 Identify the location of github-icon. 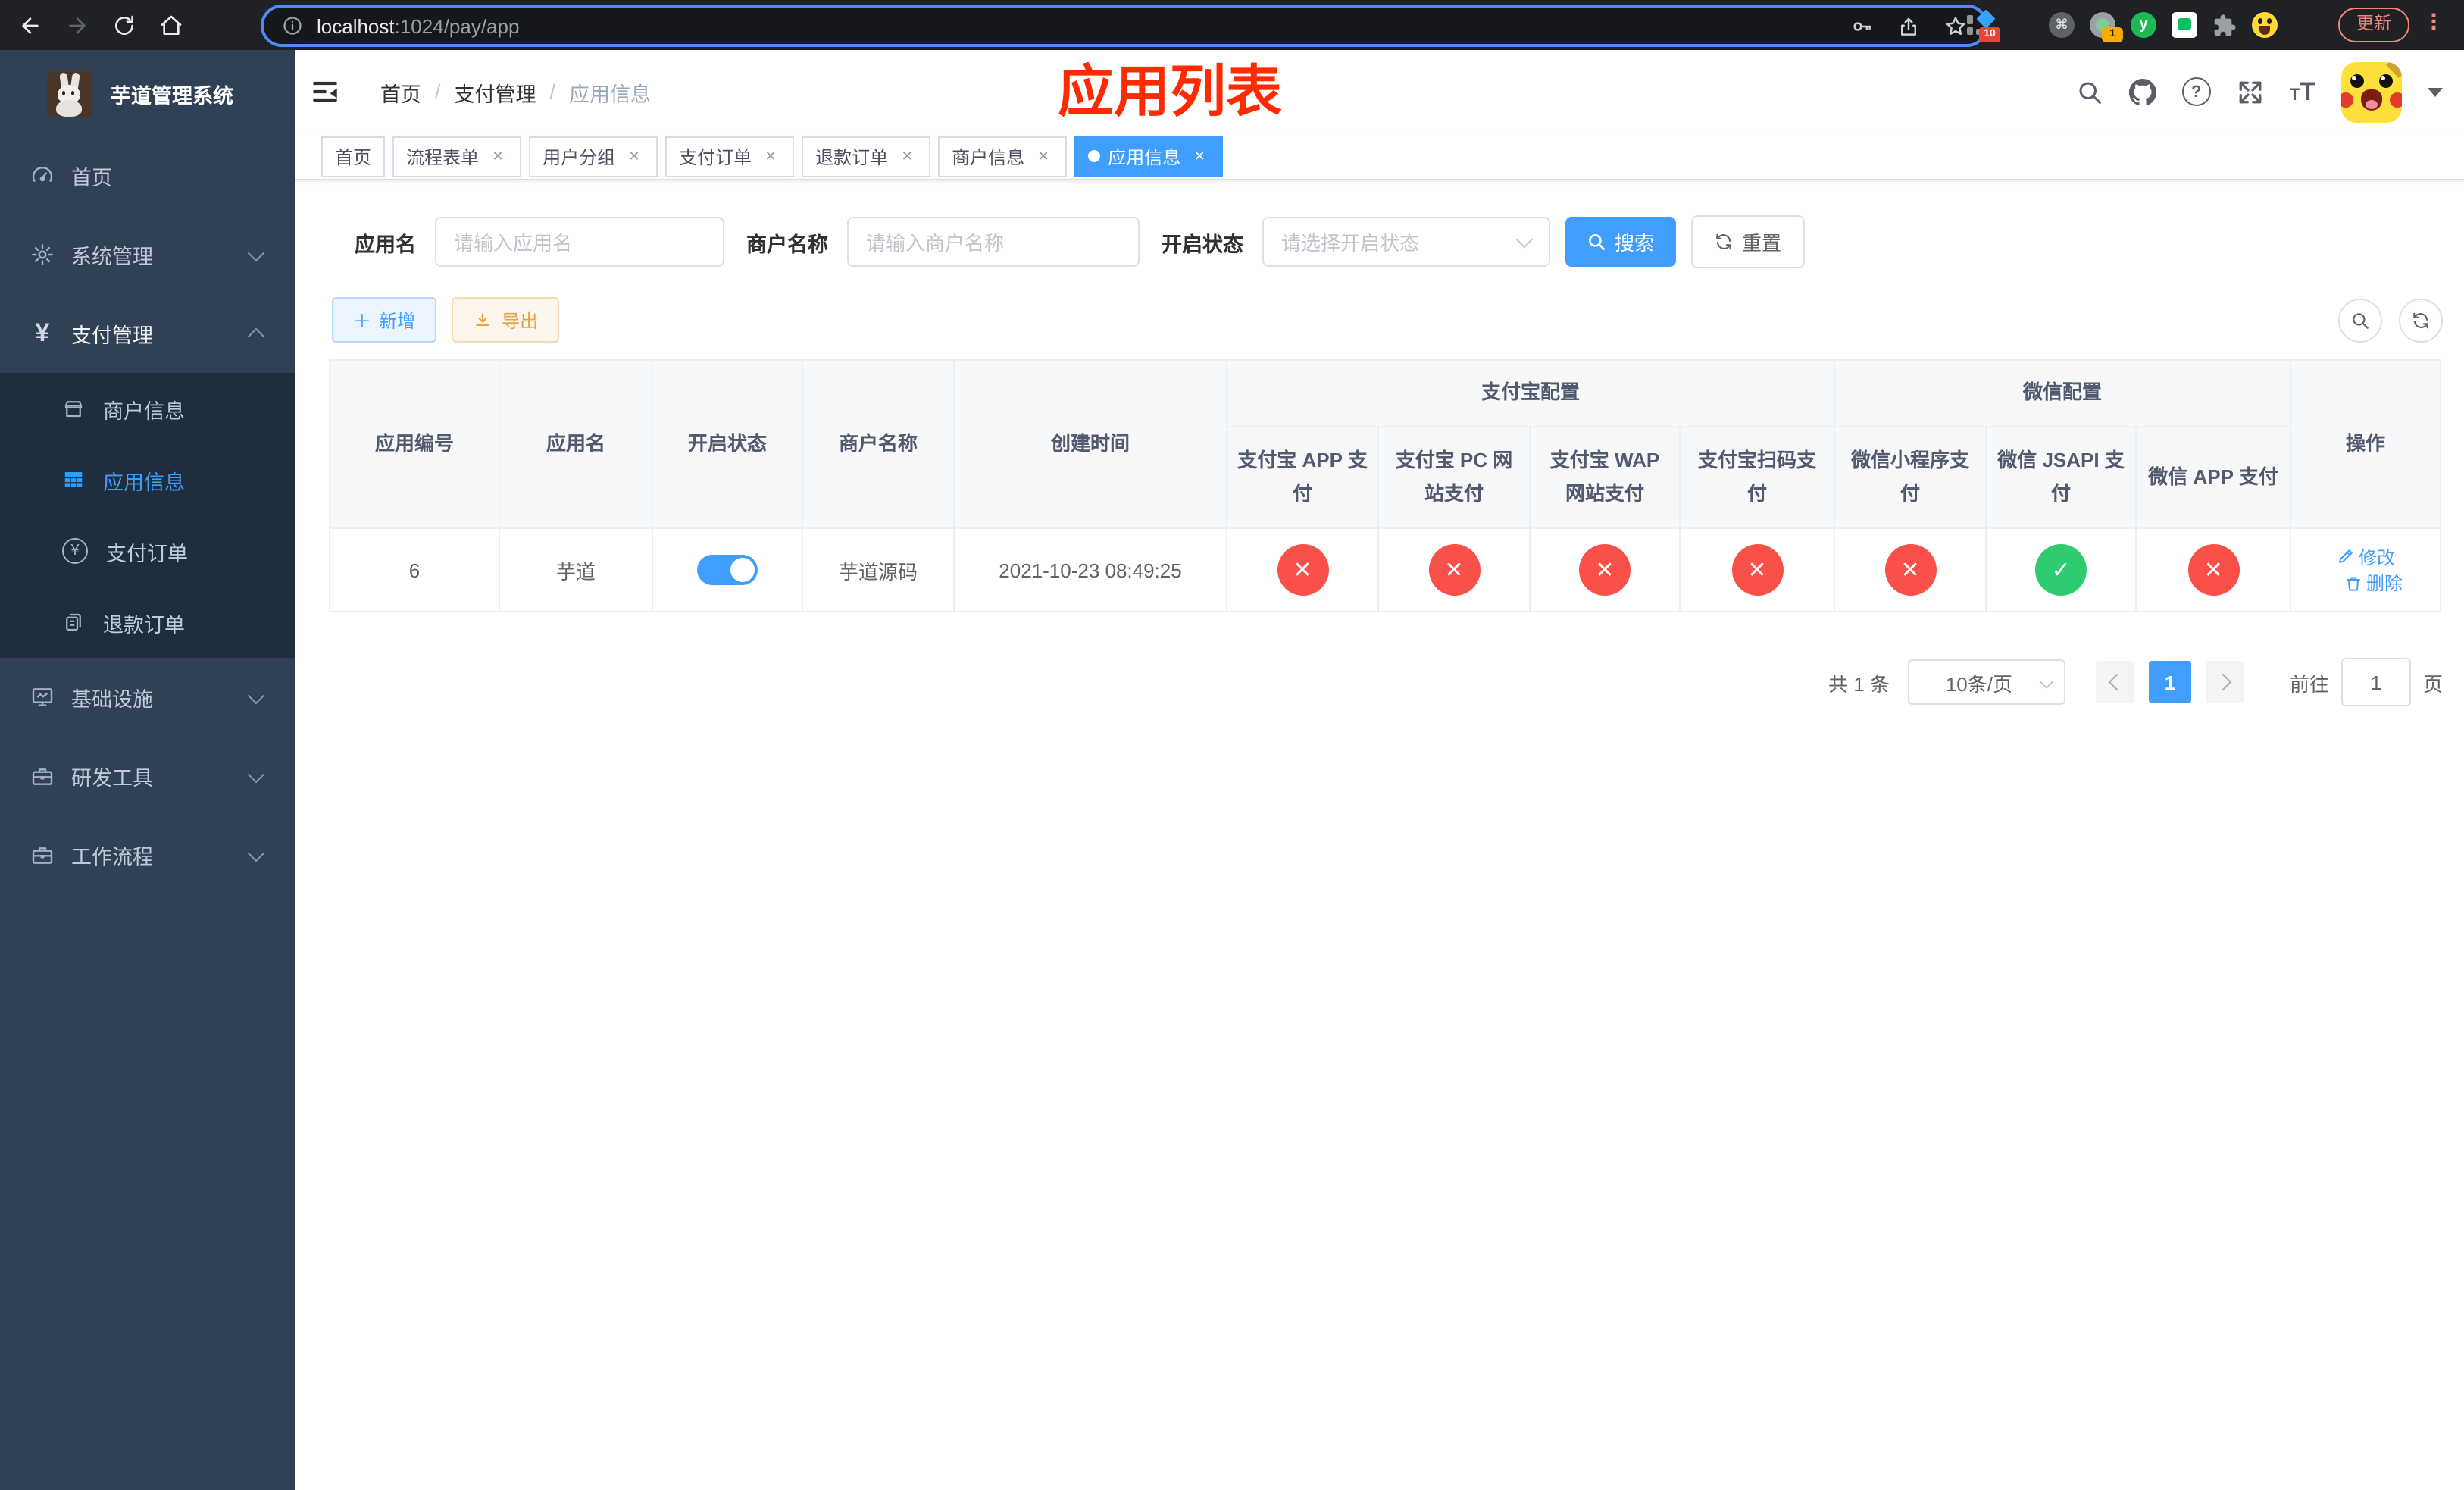
(2142, 91).